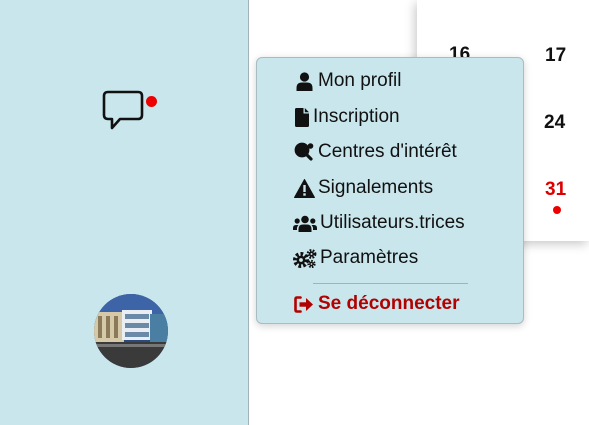 This screenshot has height=425, width=589. What do you see at coordinates (304, 304) in the screenshot?
I see `sign-out-icon` at bounding box center [304, 304].